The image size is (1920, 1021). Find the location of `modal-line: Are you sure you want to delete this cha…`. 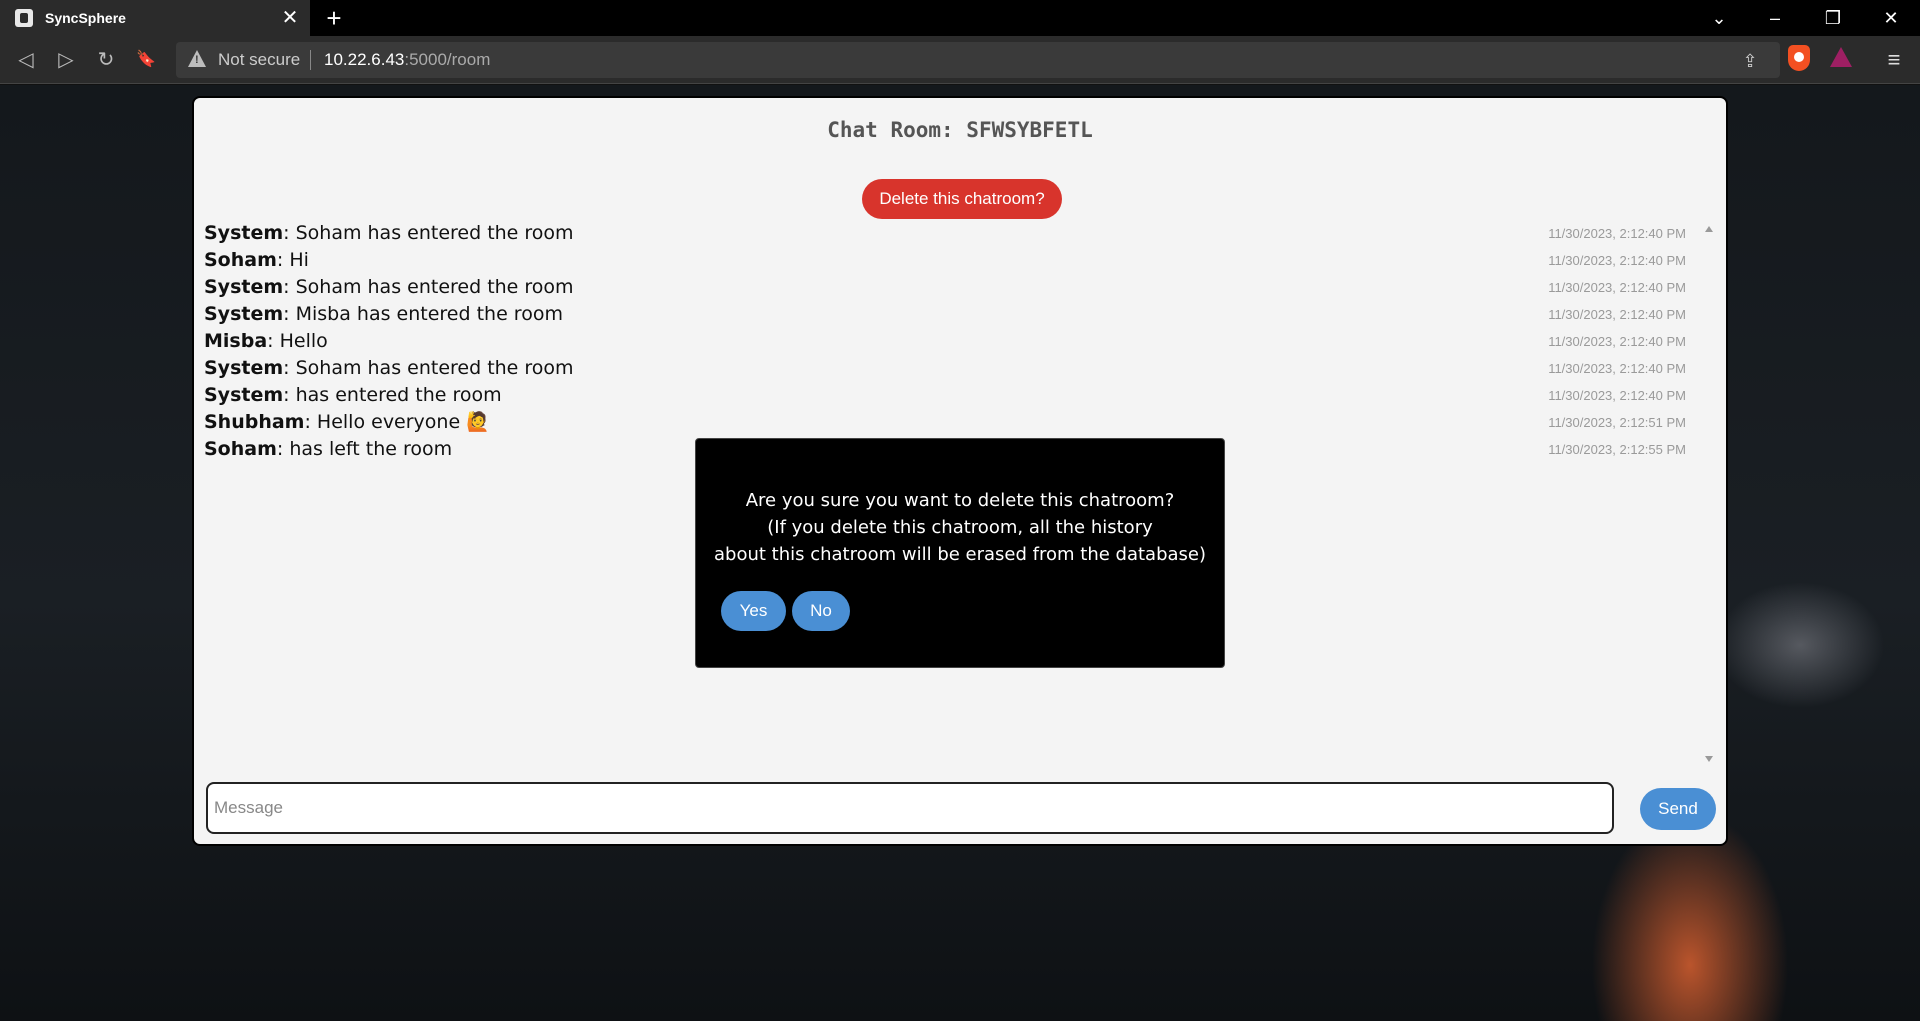

modal-line: Are you sure you want to delete this cha… is located at coordinates (960, 500).